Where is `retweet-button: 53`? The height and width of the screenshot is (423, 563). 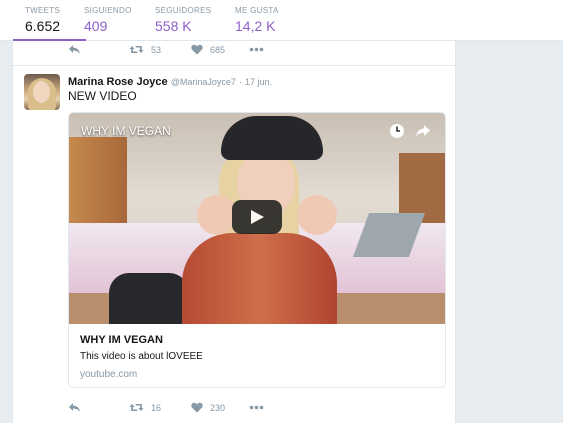 retweet-button: 53 is located at coordinates (145, 49).